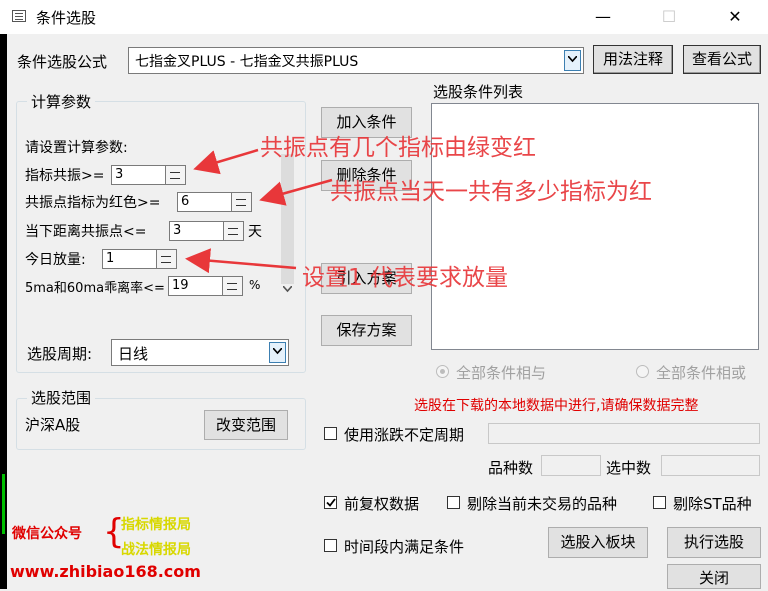 Image resolution: width=768 pixels, height=591 pixels. I want to click on watermark-url: www.zhibiao168.com, so click(105, 571).